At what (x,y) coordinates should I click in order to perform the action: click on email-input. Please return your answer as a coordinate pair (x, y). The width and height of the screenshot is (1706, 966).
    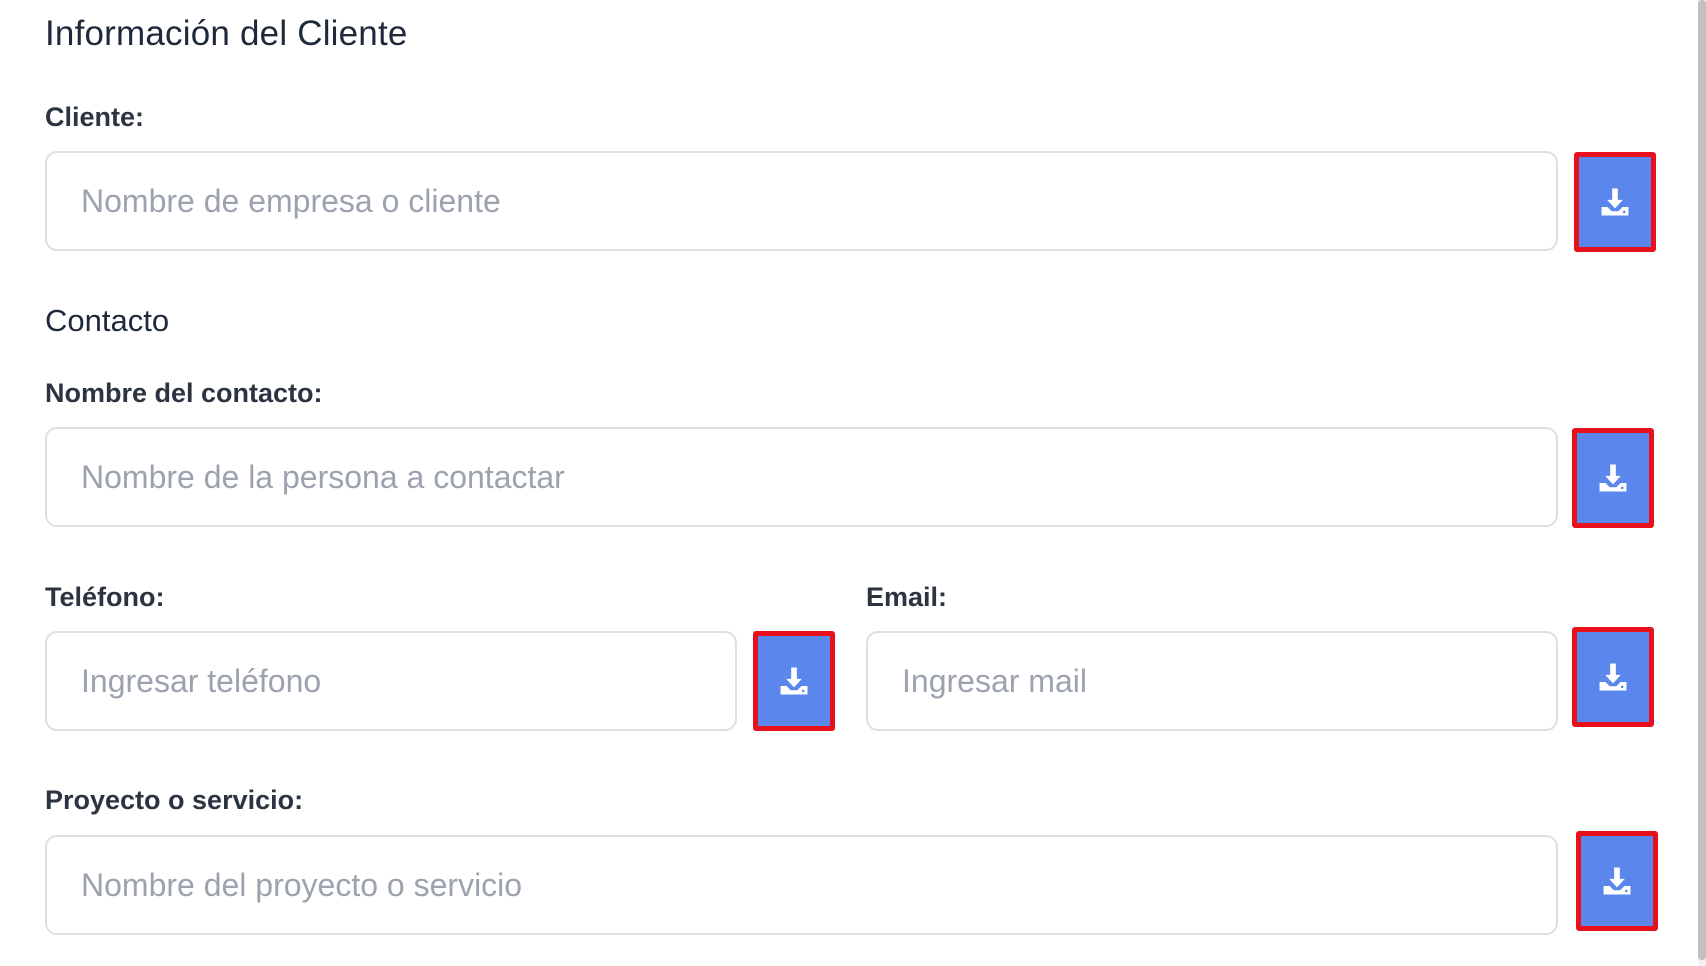
    Looking at the image, I should click on (1212, 681).